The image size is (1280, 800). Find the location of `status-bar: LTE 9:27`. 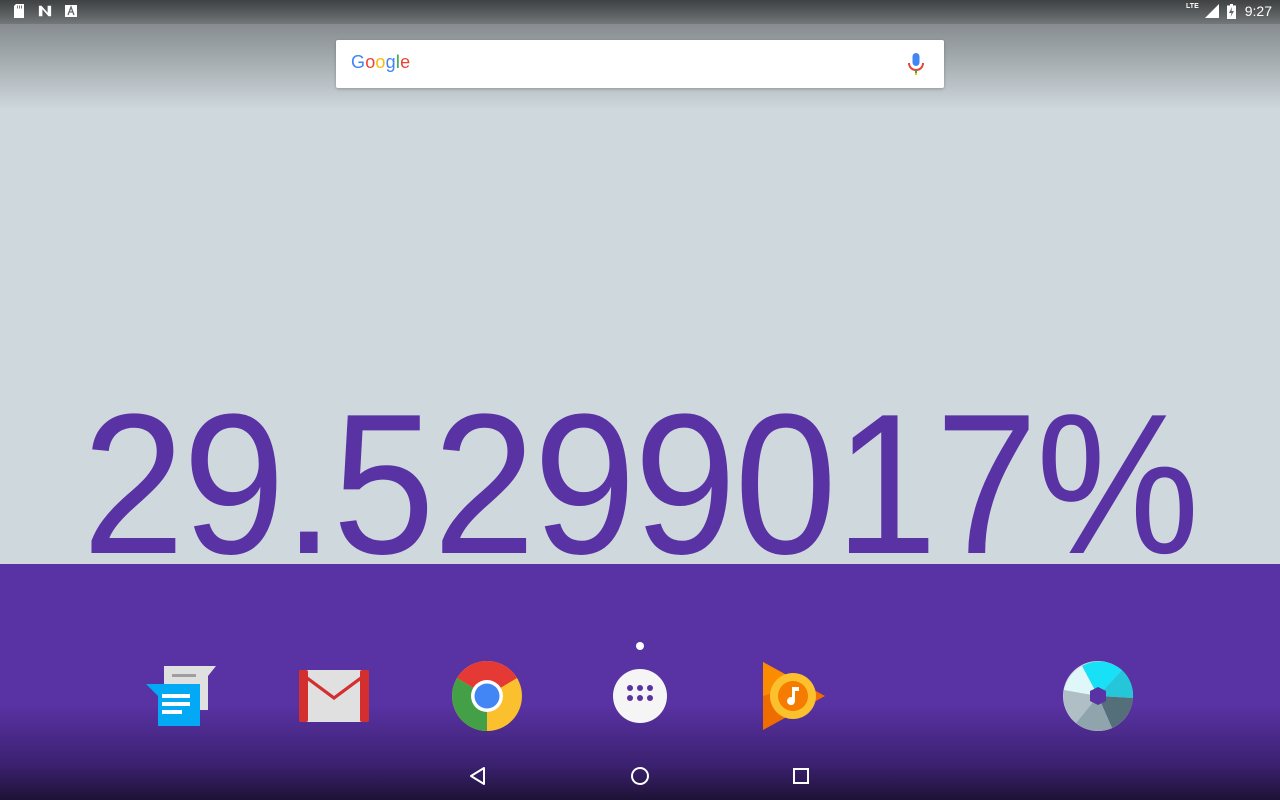

status-bar: LTE 9:27 is located at coordinates (640, 12).